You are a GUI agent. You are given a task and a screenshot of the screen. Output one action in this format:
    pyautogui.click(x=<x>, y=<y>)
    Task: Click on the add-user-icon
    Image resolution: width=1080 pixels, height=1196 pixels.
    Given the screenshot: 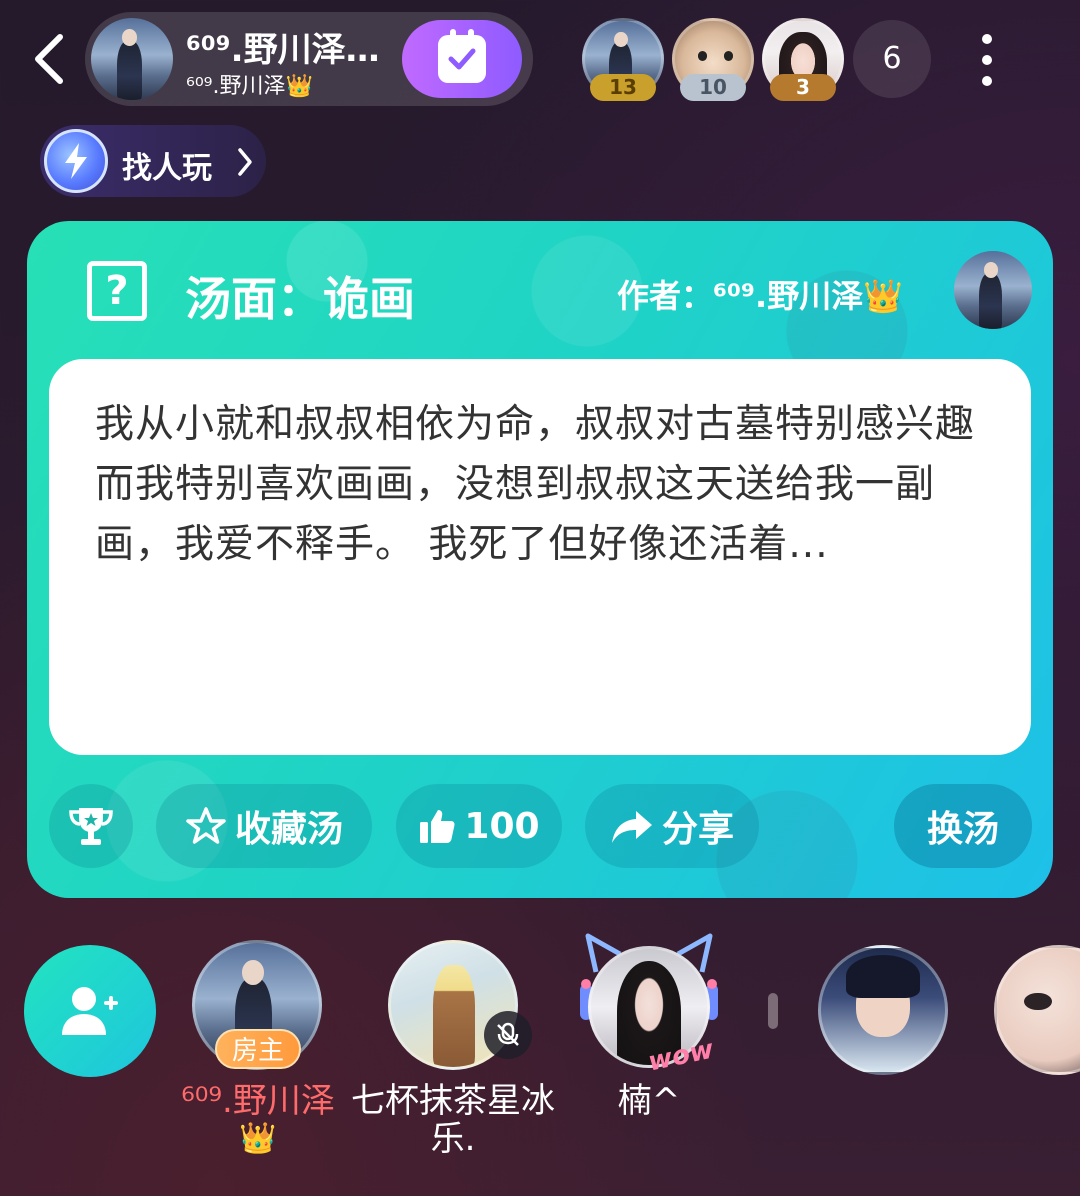 What is the action you would take?
    pyautogui.click(x=90, y=1011)
    